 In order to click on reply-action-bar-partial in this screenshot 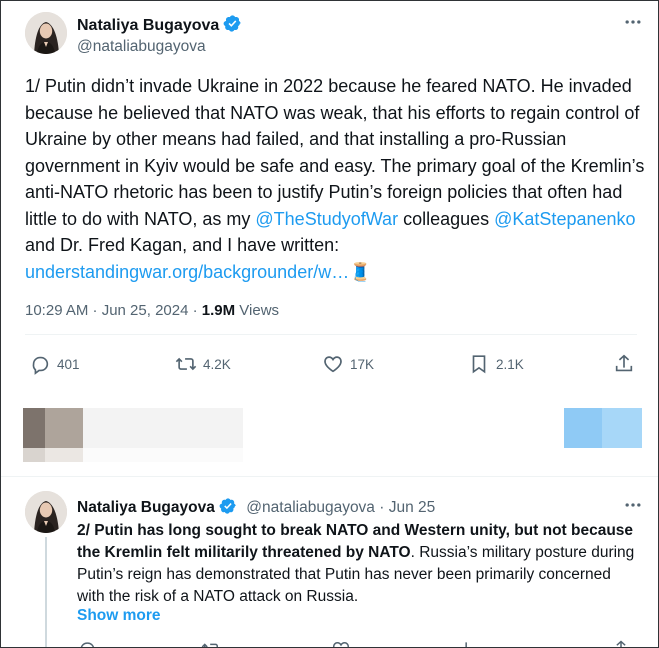, I will do `click(367, 643)`.